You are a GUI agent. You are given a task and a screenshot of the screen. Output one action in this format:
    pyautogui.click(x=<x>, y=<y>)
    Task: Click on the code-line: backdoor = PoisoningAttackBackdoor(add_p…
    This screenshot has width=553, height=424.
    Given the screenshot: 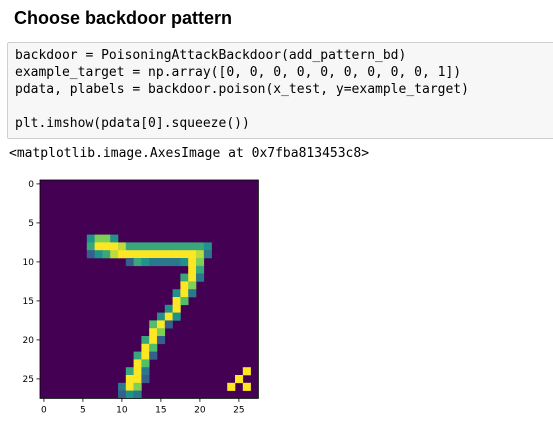 What is the action you would take?
    pyautogui.click(x=211, y=55)
    